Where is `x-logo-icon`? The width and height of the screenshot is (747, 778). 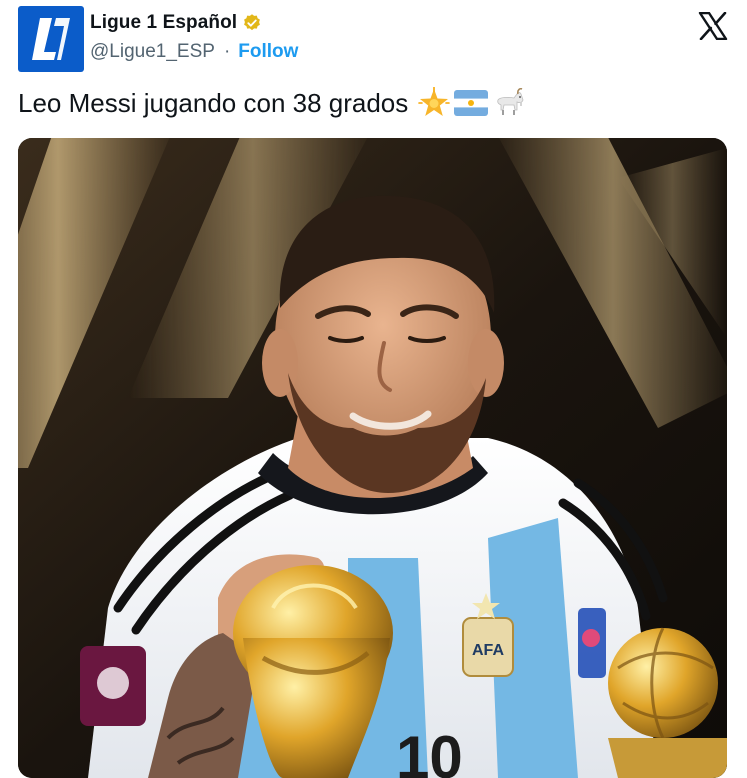
x-logo-icon is located at coordinates (713, 26).